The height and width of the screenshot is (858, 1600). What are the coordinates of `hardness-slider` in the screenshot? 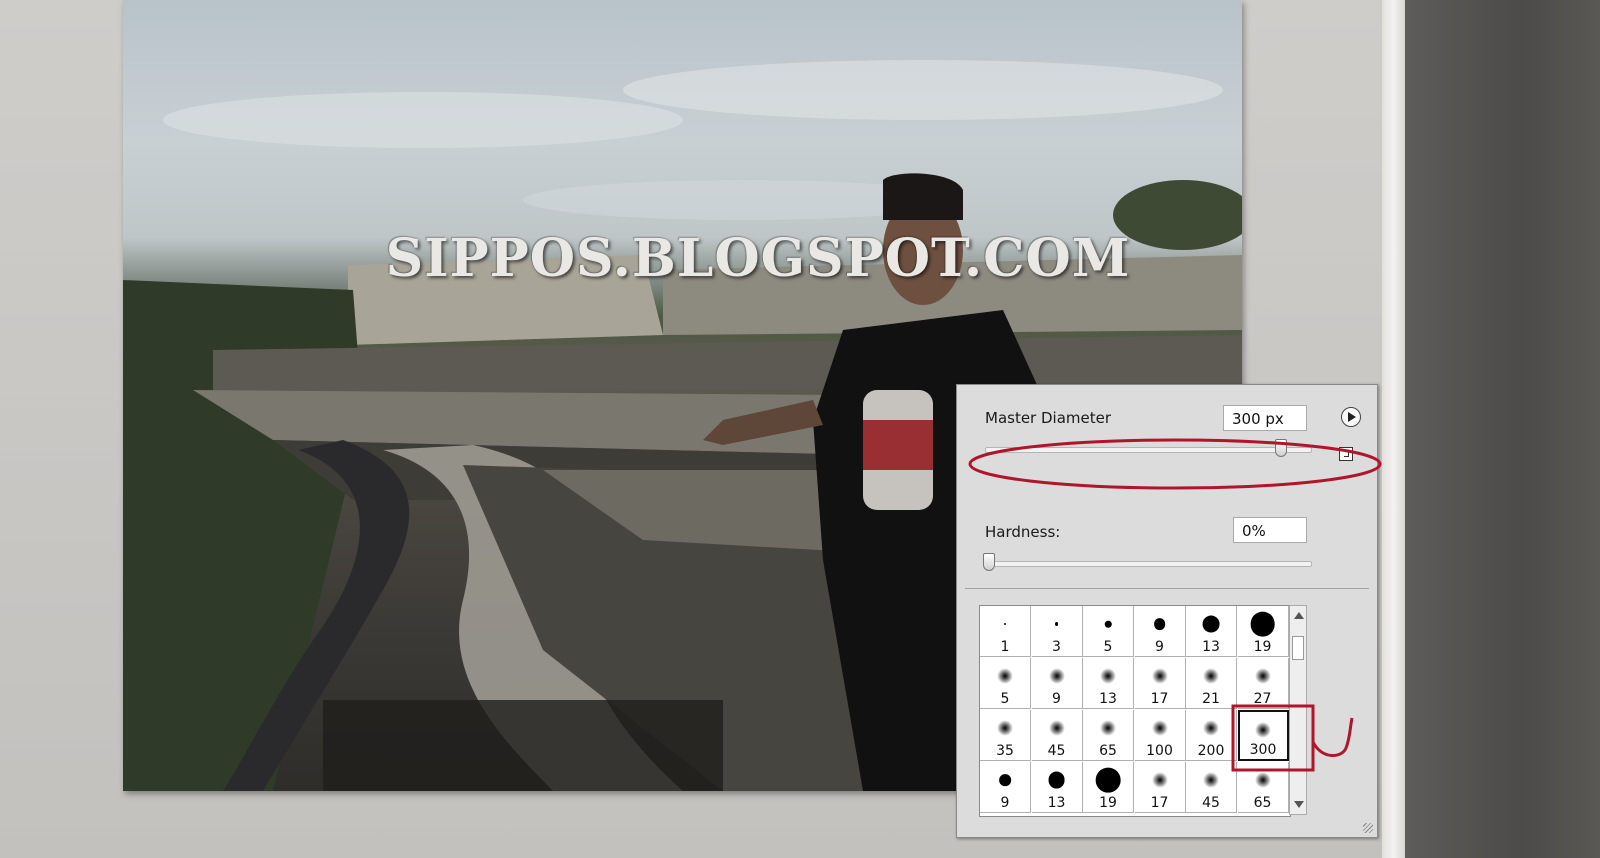 It's located at (1148, 564).